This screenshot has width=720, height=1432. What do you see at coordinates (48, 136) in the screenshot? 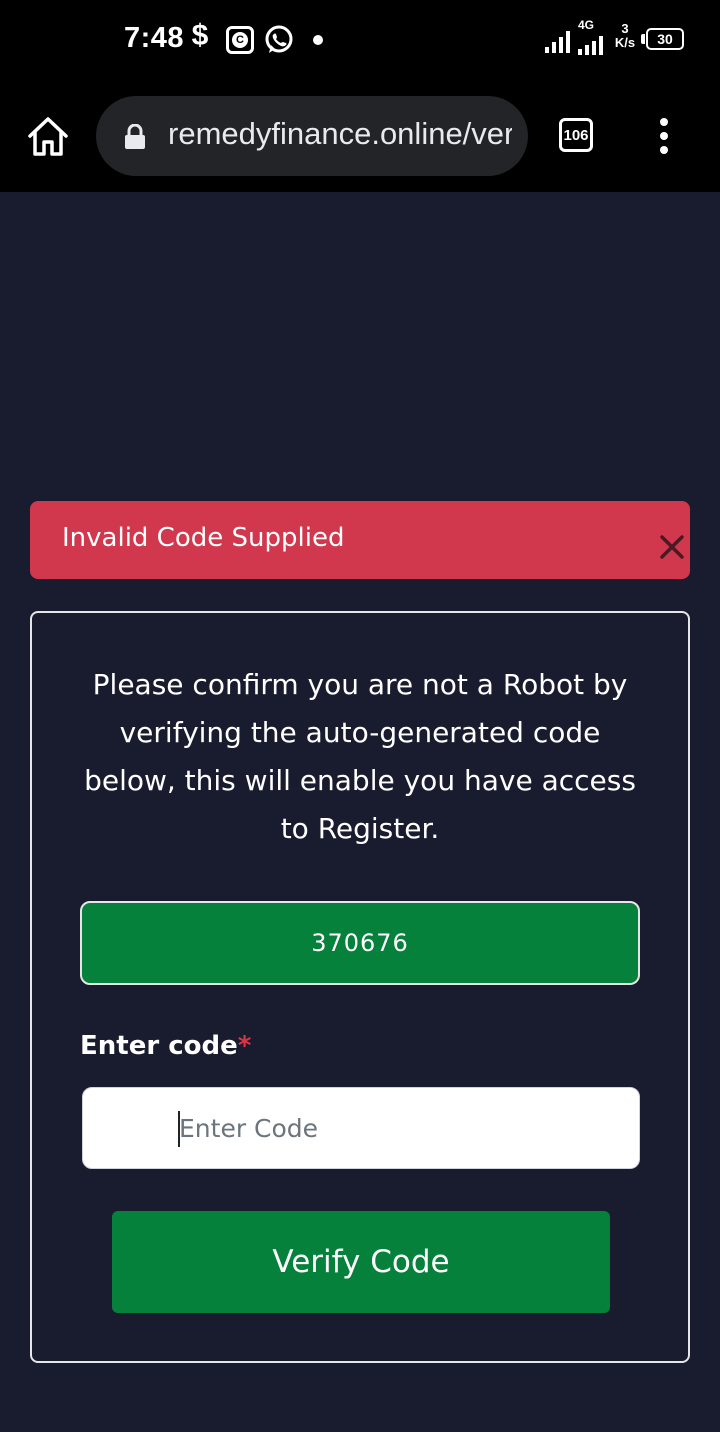
I see `home-icon` at bounding box center [48, 136].